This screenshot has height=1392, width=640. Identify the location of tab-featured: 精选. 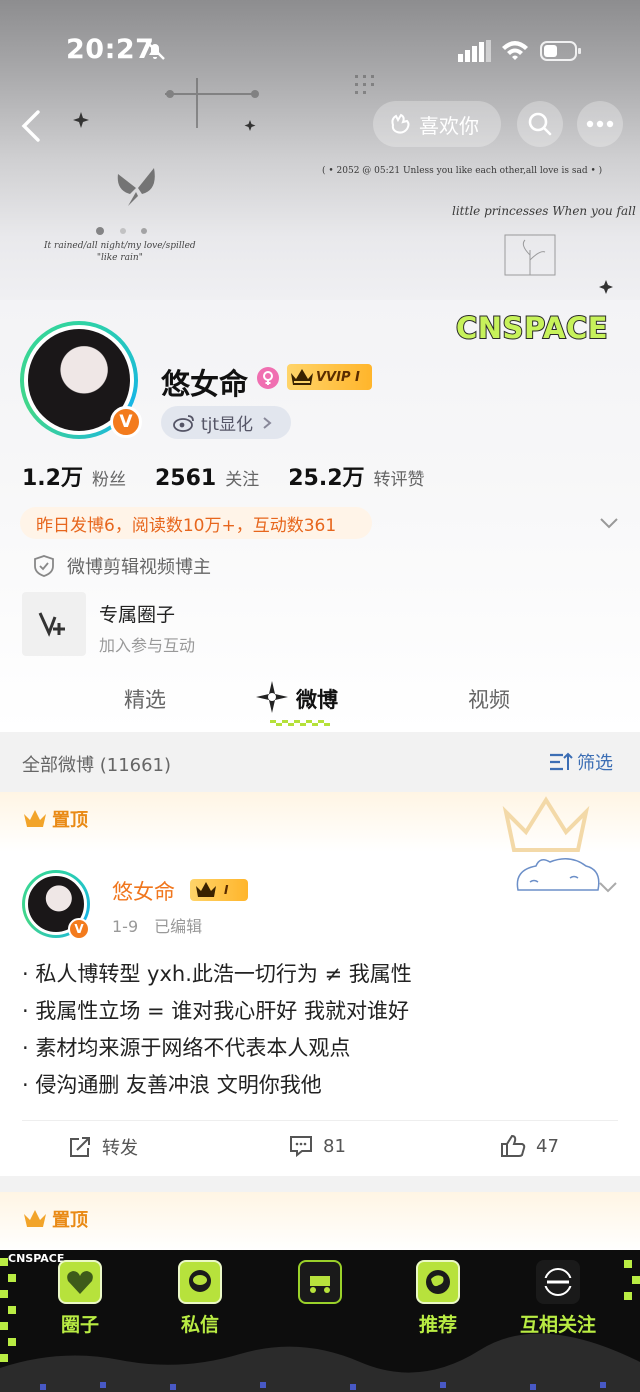
(145, 699).